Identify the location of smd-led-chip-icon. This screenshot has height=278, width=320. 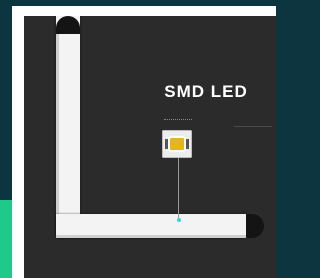
(177, 144).